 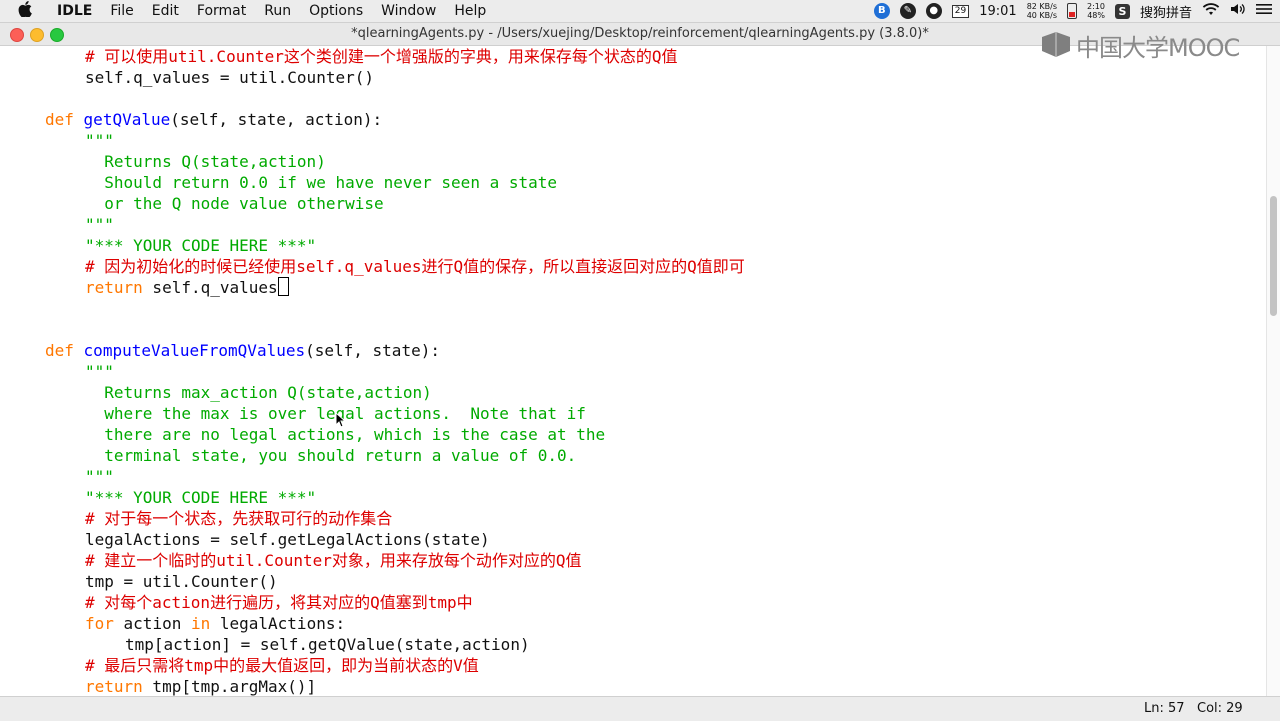 What do you see at coordinates (1164, 708) in the screenshot?
I see `line-number-indicator: Ln: 57` at bounding box center [1164, 708].